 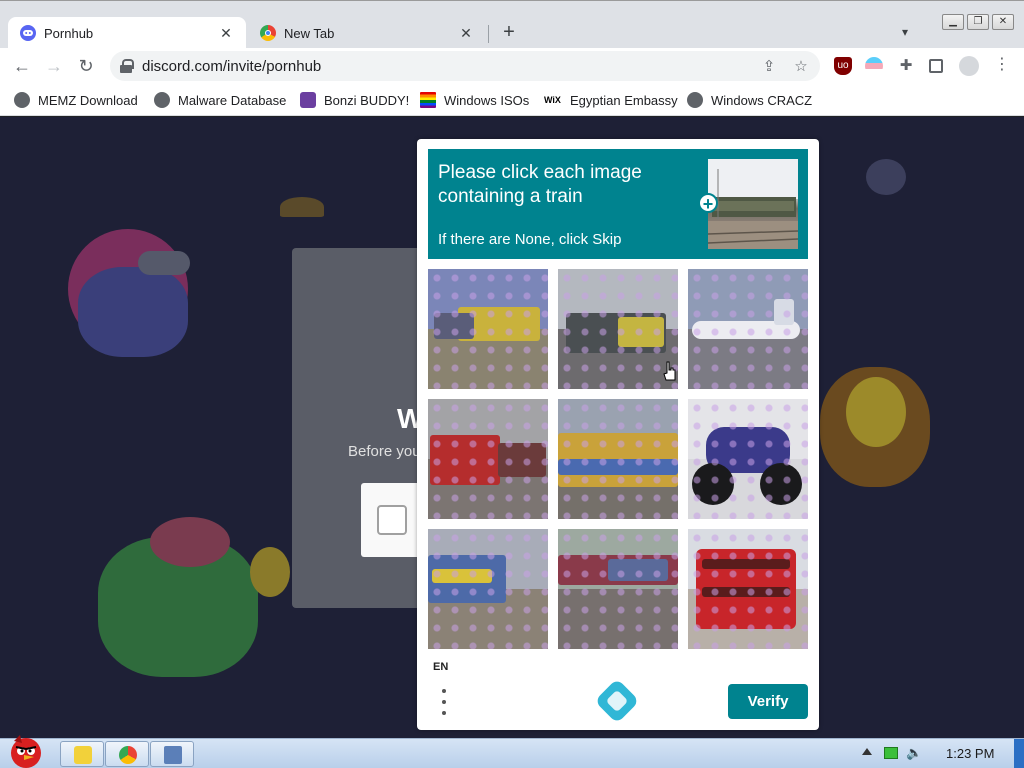 What do you see at coordinates (367, 100) in the screenshot?
I see `bookmark-label: Bonzi BUDDY!` at bounding box center [367, 100].